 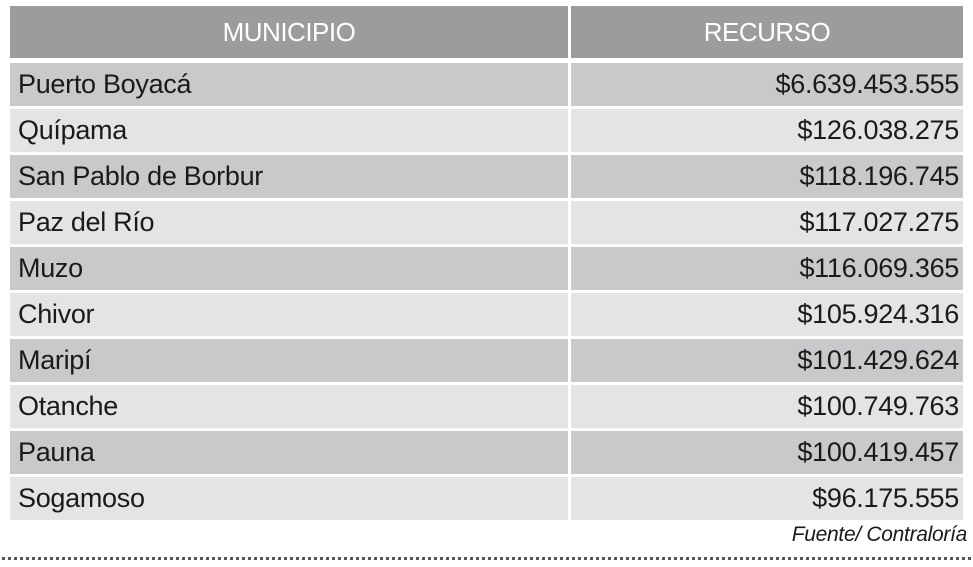 What do you see at coordinates (767, 129) in the screenshot?
I see `recurso-cell: $126.038.275` at bounding box center [767, 129].